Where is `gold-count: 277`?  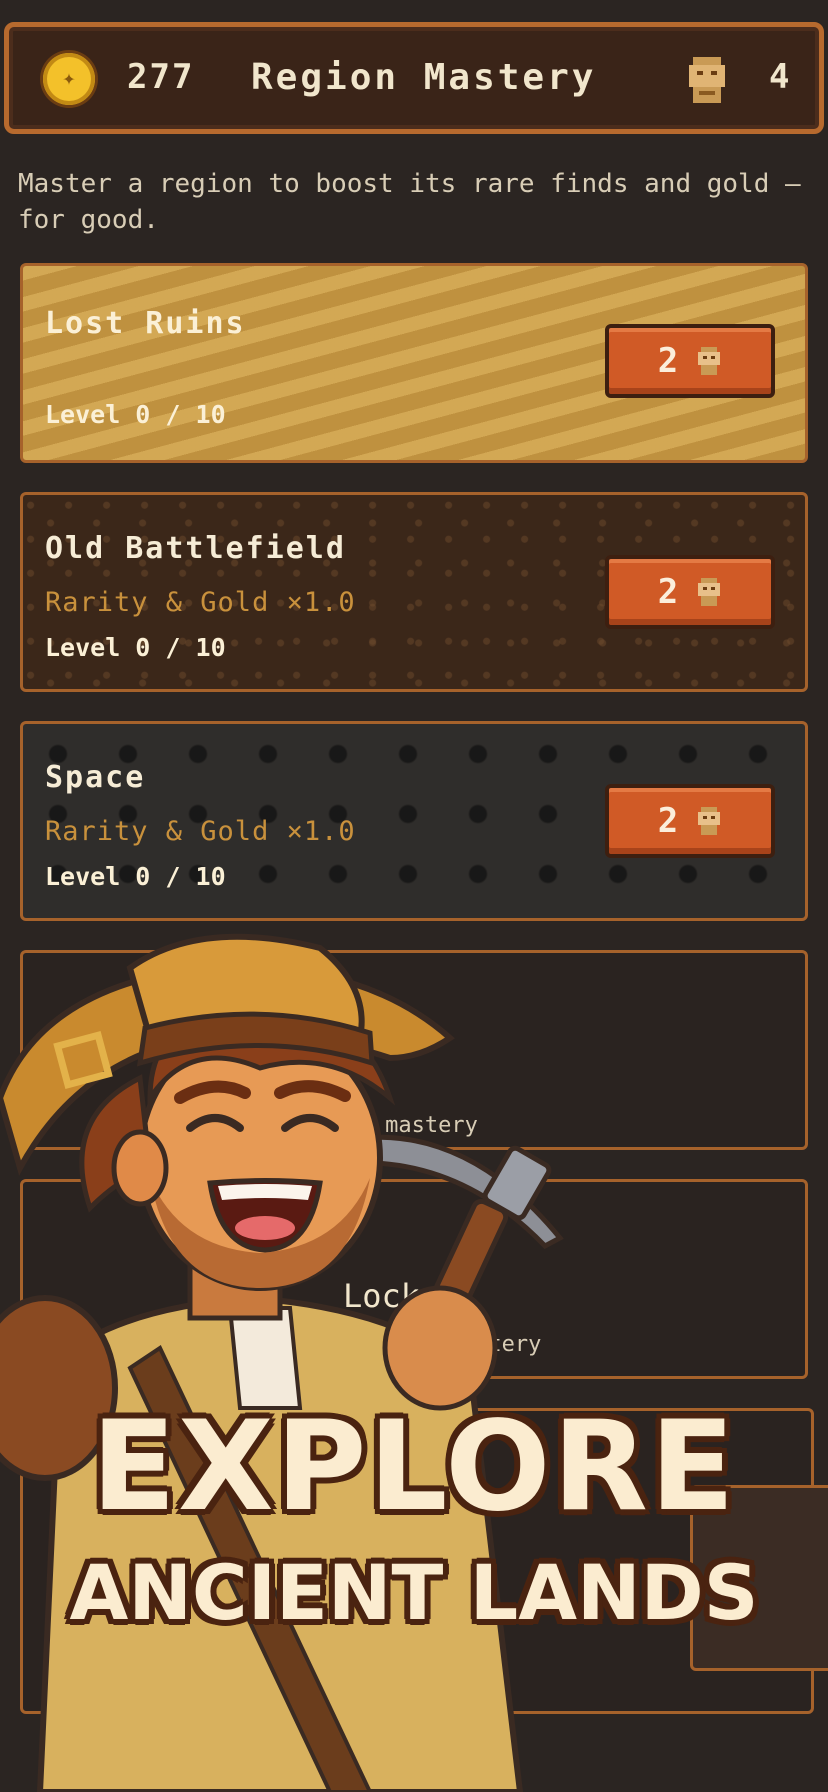 gold-count: 277 is located at coordinates (161, 77).